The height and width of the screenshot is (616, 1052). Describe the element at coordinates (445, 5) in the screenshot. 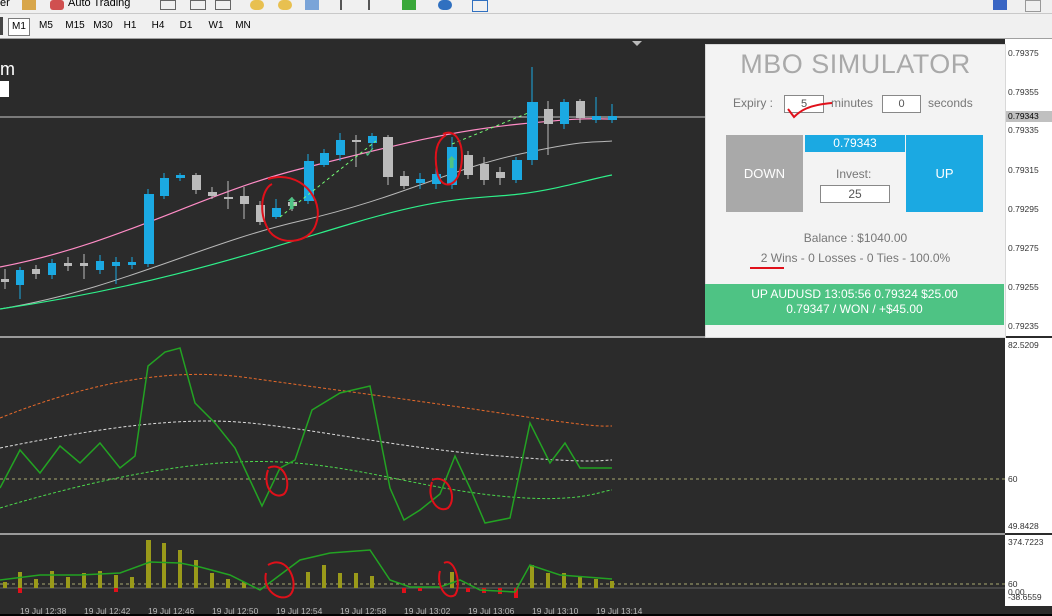

I see `periods-icon` at that location.